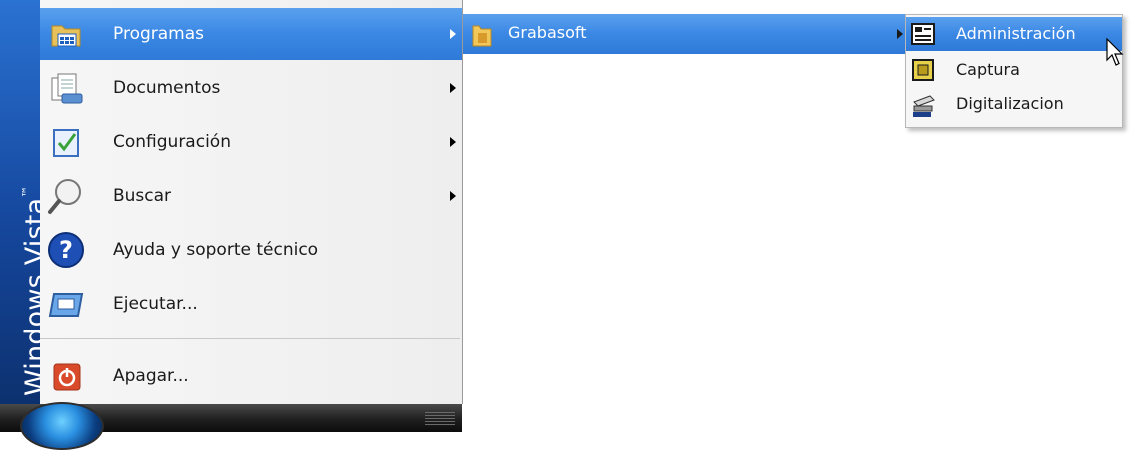 This screenshot has height=450, width=1139. I want to click on menu-item-label: Buscar, so click(142, 196).